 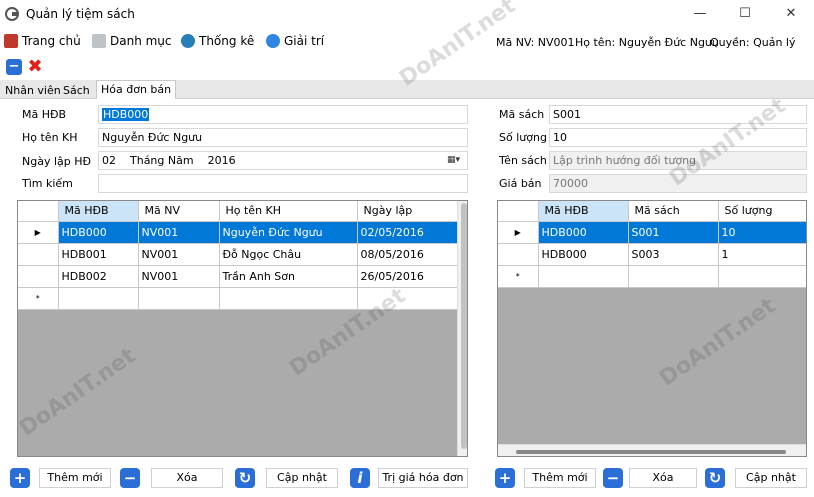 What do you see at coordinates (14, 67) in the screenshot?
I see `mdi-minimize-button: −` at bounding box center [14, 67].